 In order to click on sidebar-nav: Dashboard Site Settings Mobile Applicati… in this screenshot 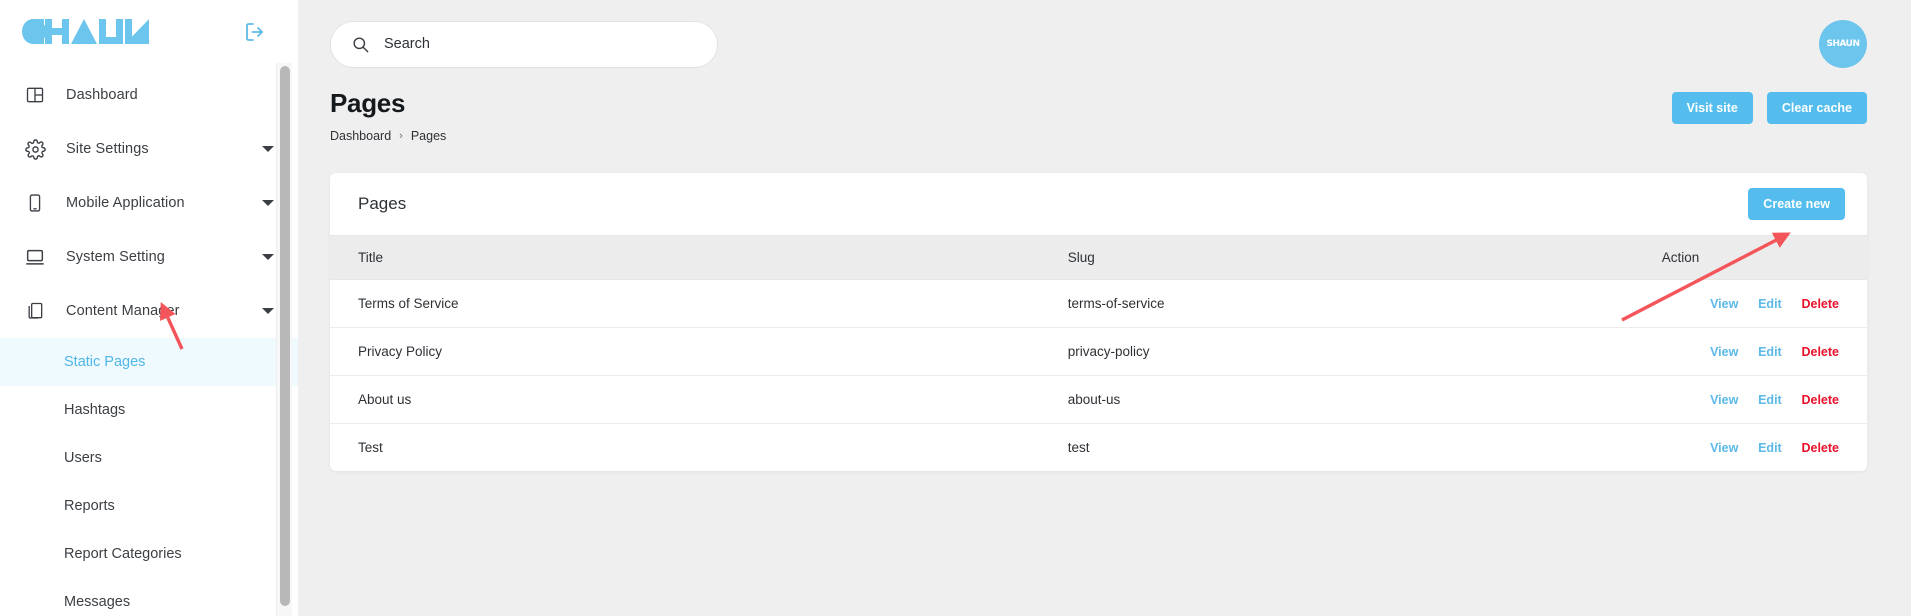, I will do `click(149, 339)`.